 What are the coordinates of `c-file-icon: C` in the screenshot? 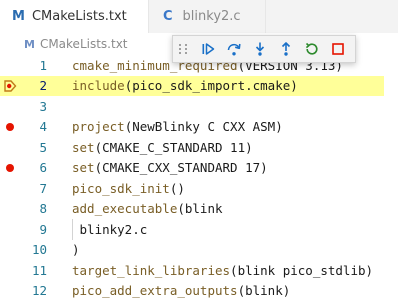 It's located at (168, 16).